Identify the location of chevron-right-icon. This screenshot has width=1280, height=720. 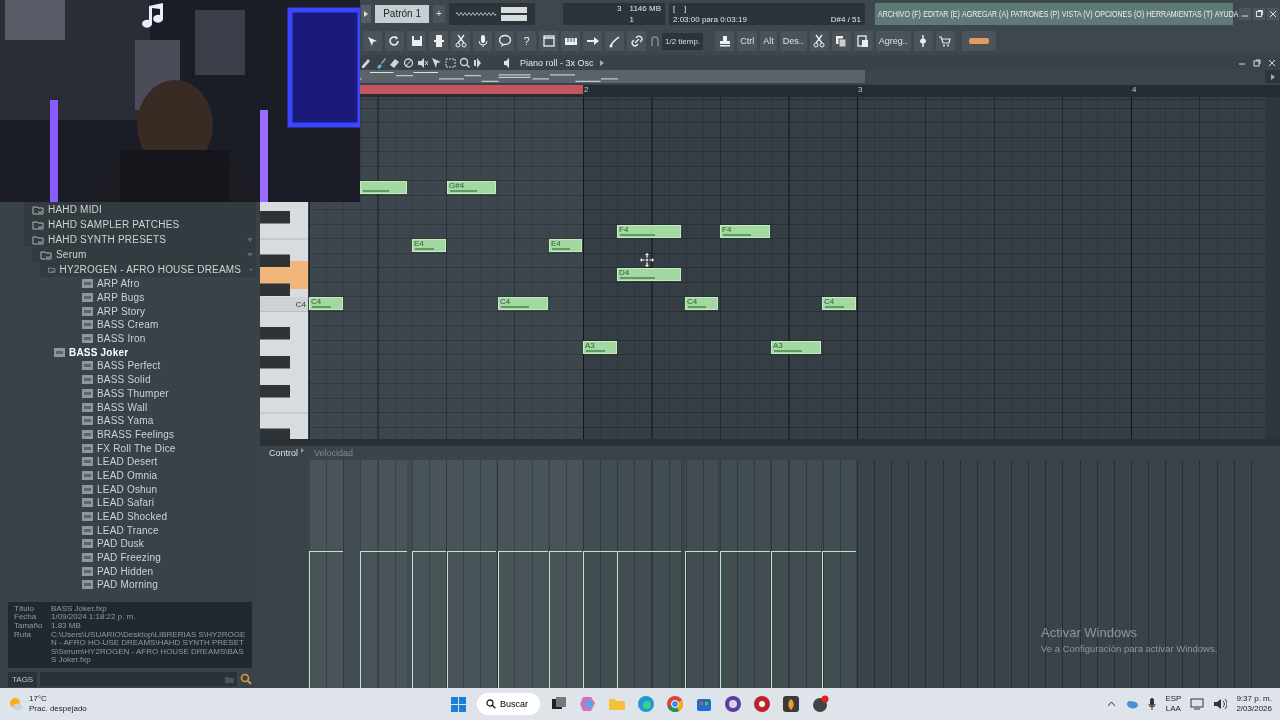
(601, 62).